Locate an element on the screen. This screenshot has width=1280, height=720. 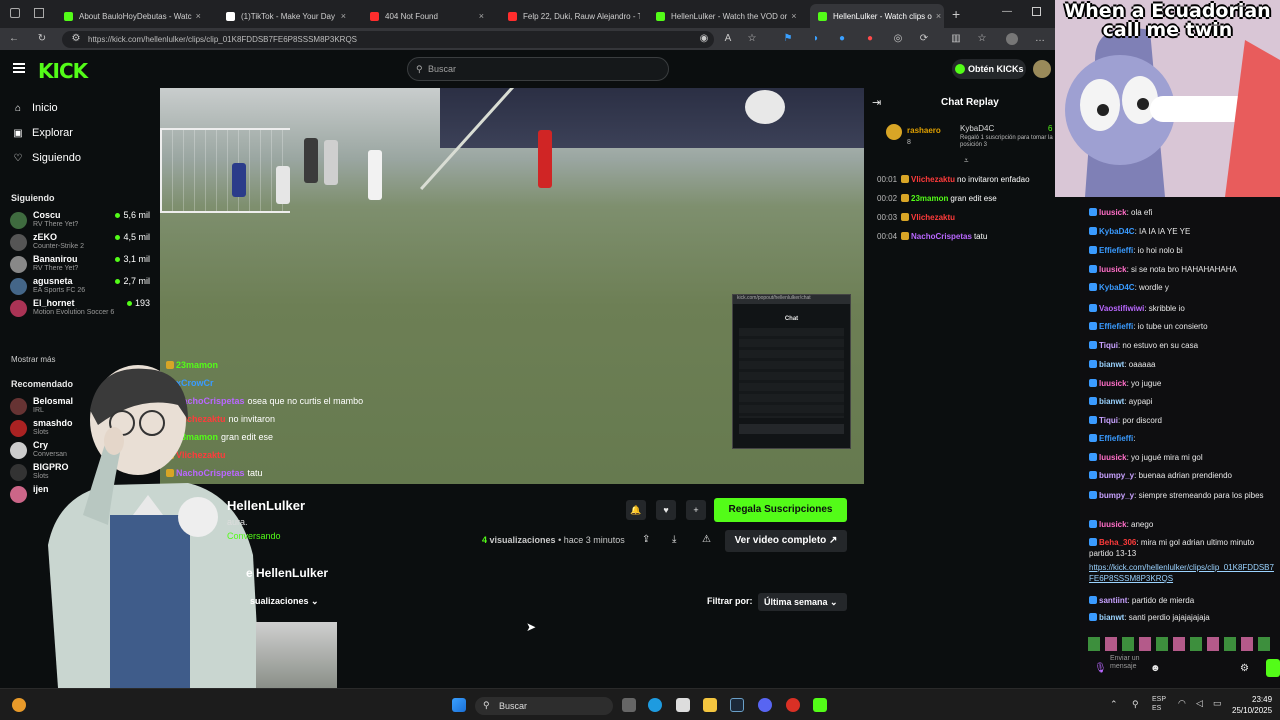
clock-time: 23:49 is located at coordinates (1262, 699).